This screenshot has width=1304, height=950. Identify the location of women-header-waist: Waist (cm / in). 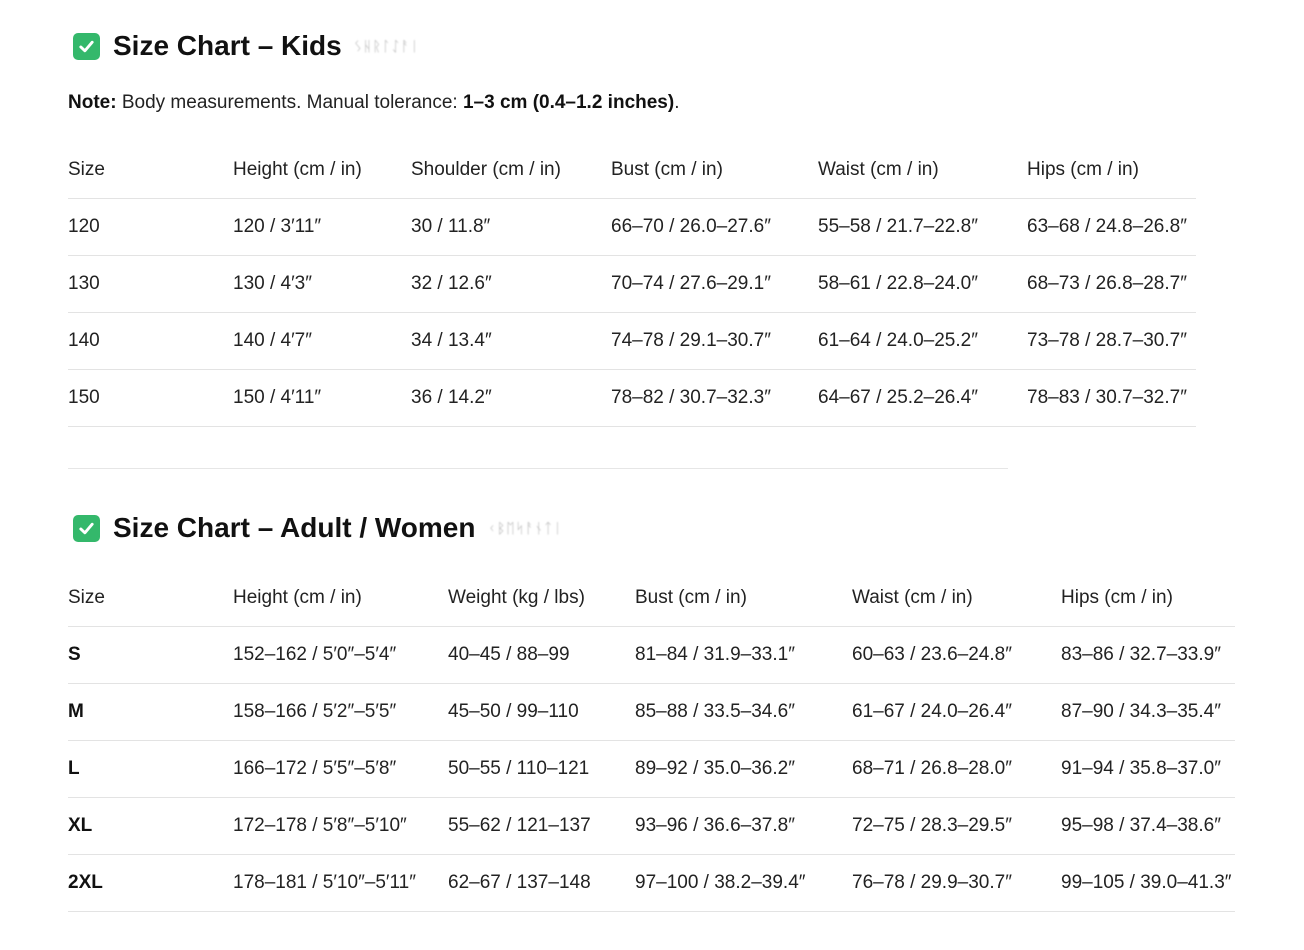
(912, 597).